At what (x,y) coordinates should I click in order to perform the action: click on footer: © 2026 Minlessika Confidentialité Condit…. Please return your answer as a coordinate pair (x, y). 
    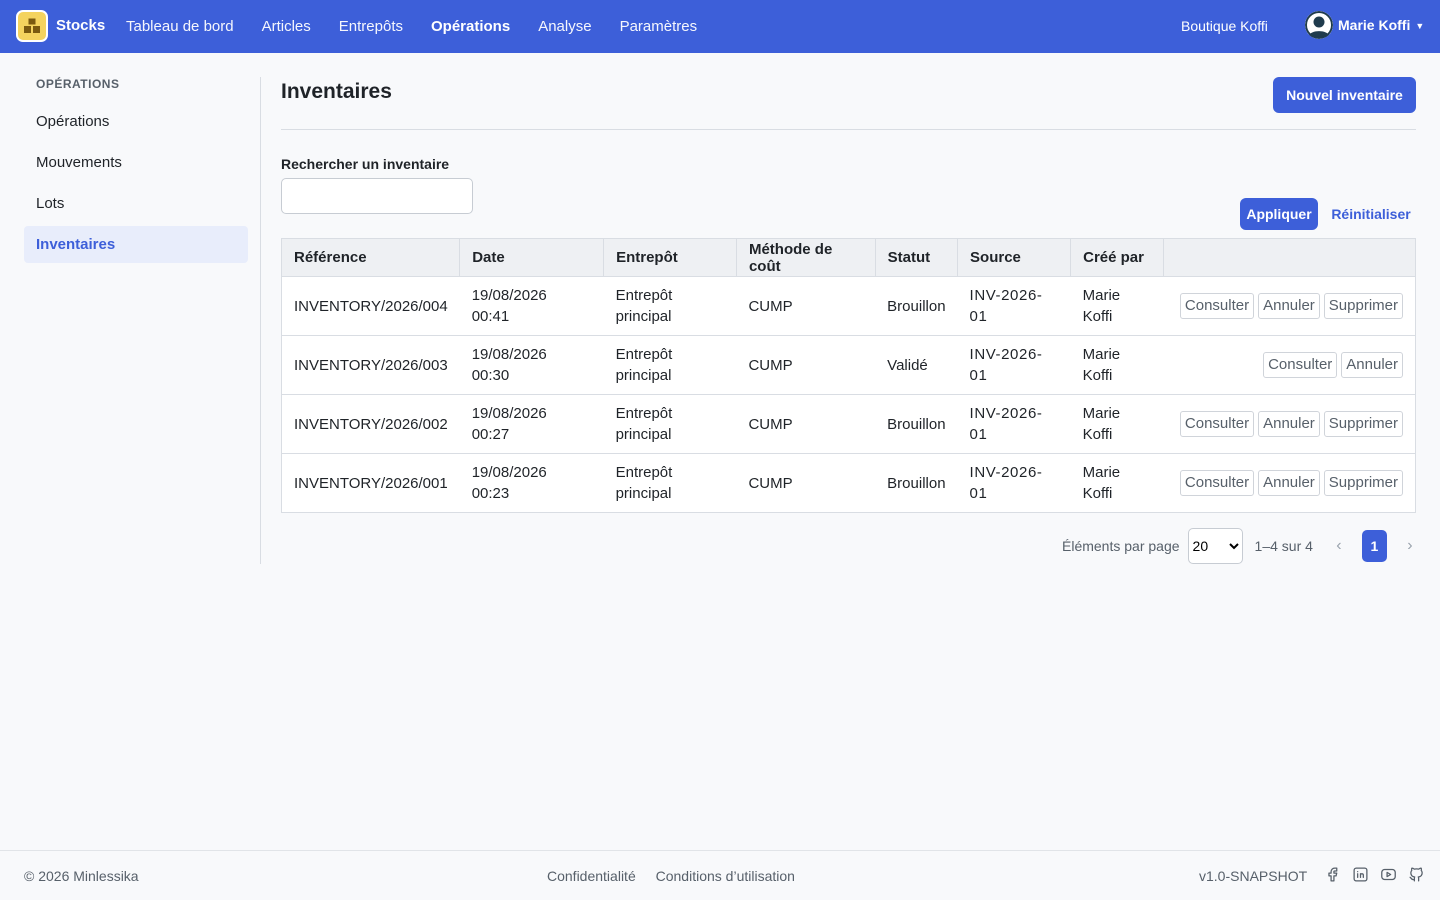
    Looking at the image, I should click on (720, 875).